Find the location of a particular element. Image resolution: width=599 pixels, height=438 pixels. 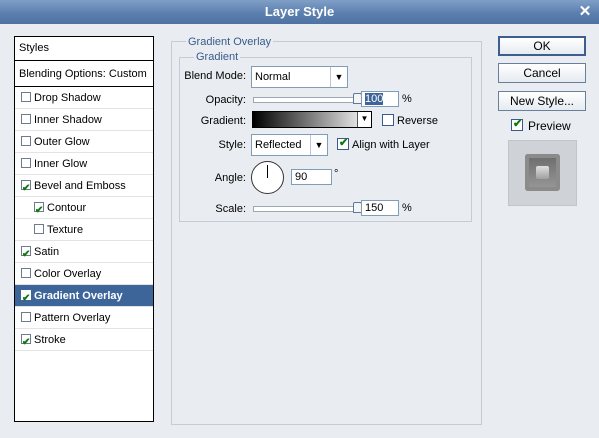

style-item-bevel-emboss: Bevel and Emboss is located at coordinates (84, 187).